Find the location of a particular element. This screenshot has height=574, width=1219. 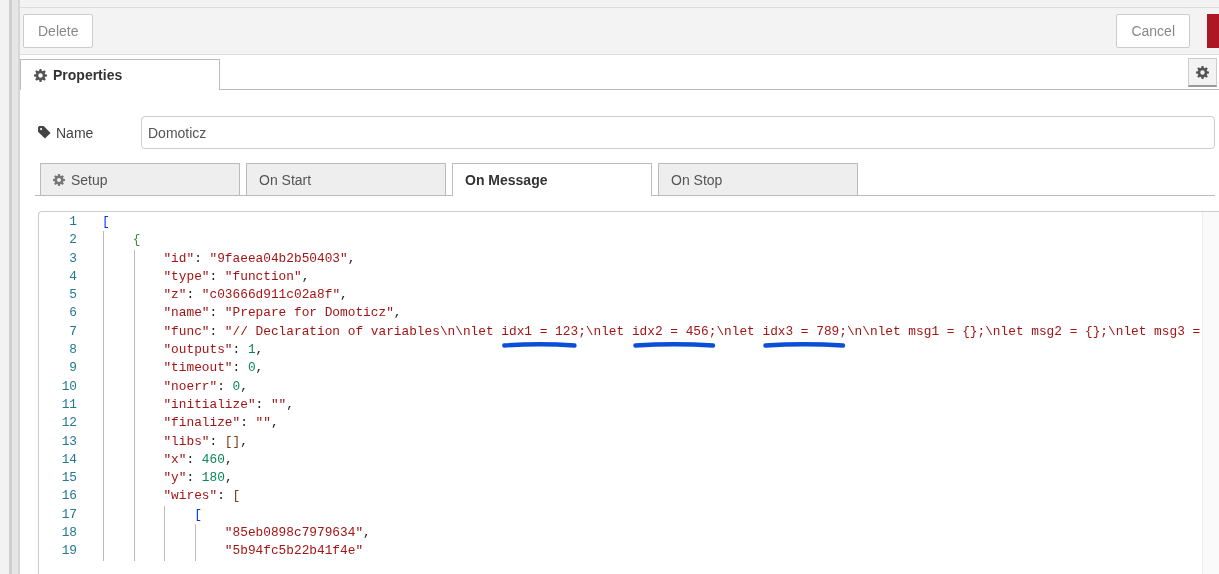

line-number: 9 is located at coordinates (72, 368).